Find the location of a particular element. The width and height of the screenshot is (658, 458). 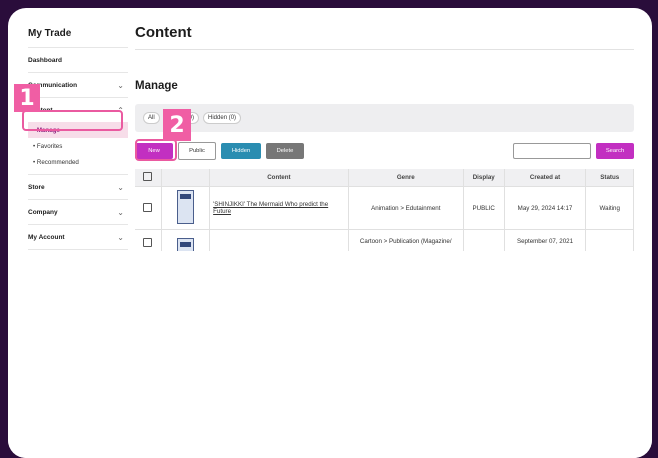

step-badge-2: 2 is located at coordinates (177, 125).